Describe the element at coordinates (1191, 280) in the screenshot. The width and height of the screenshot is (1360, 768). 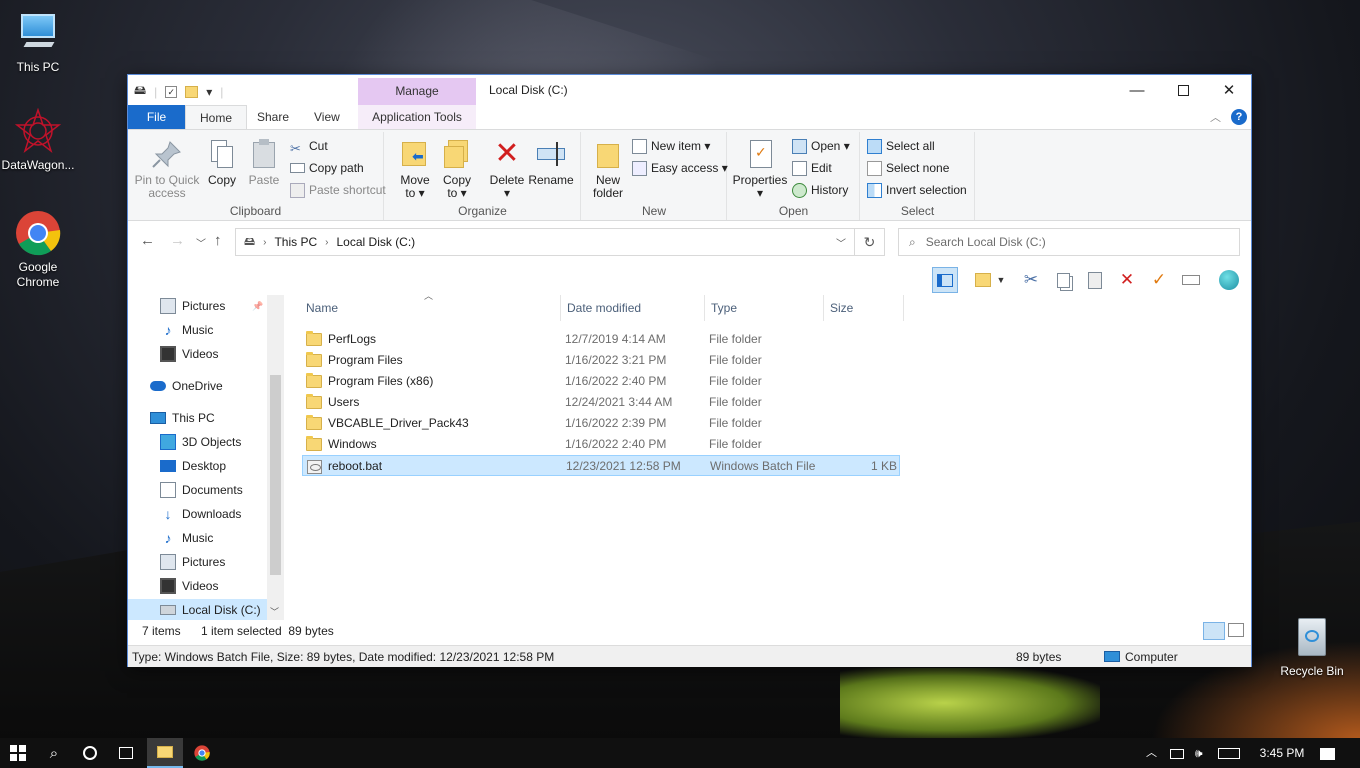
I see `rename-icon` at that location.